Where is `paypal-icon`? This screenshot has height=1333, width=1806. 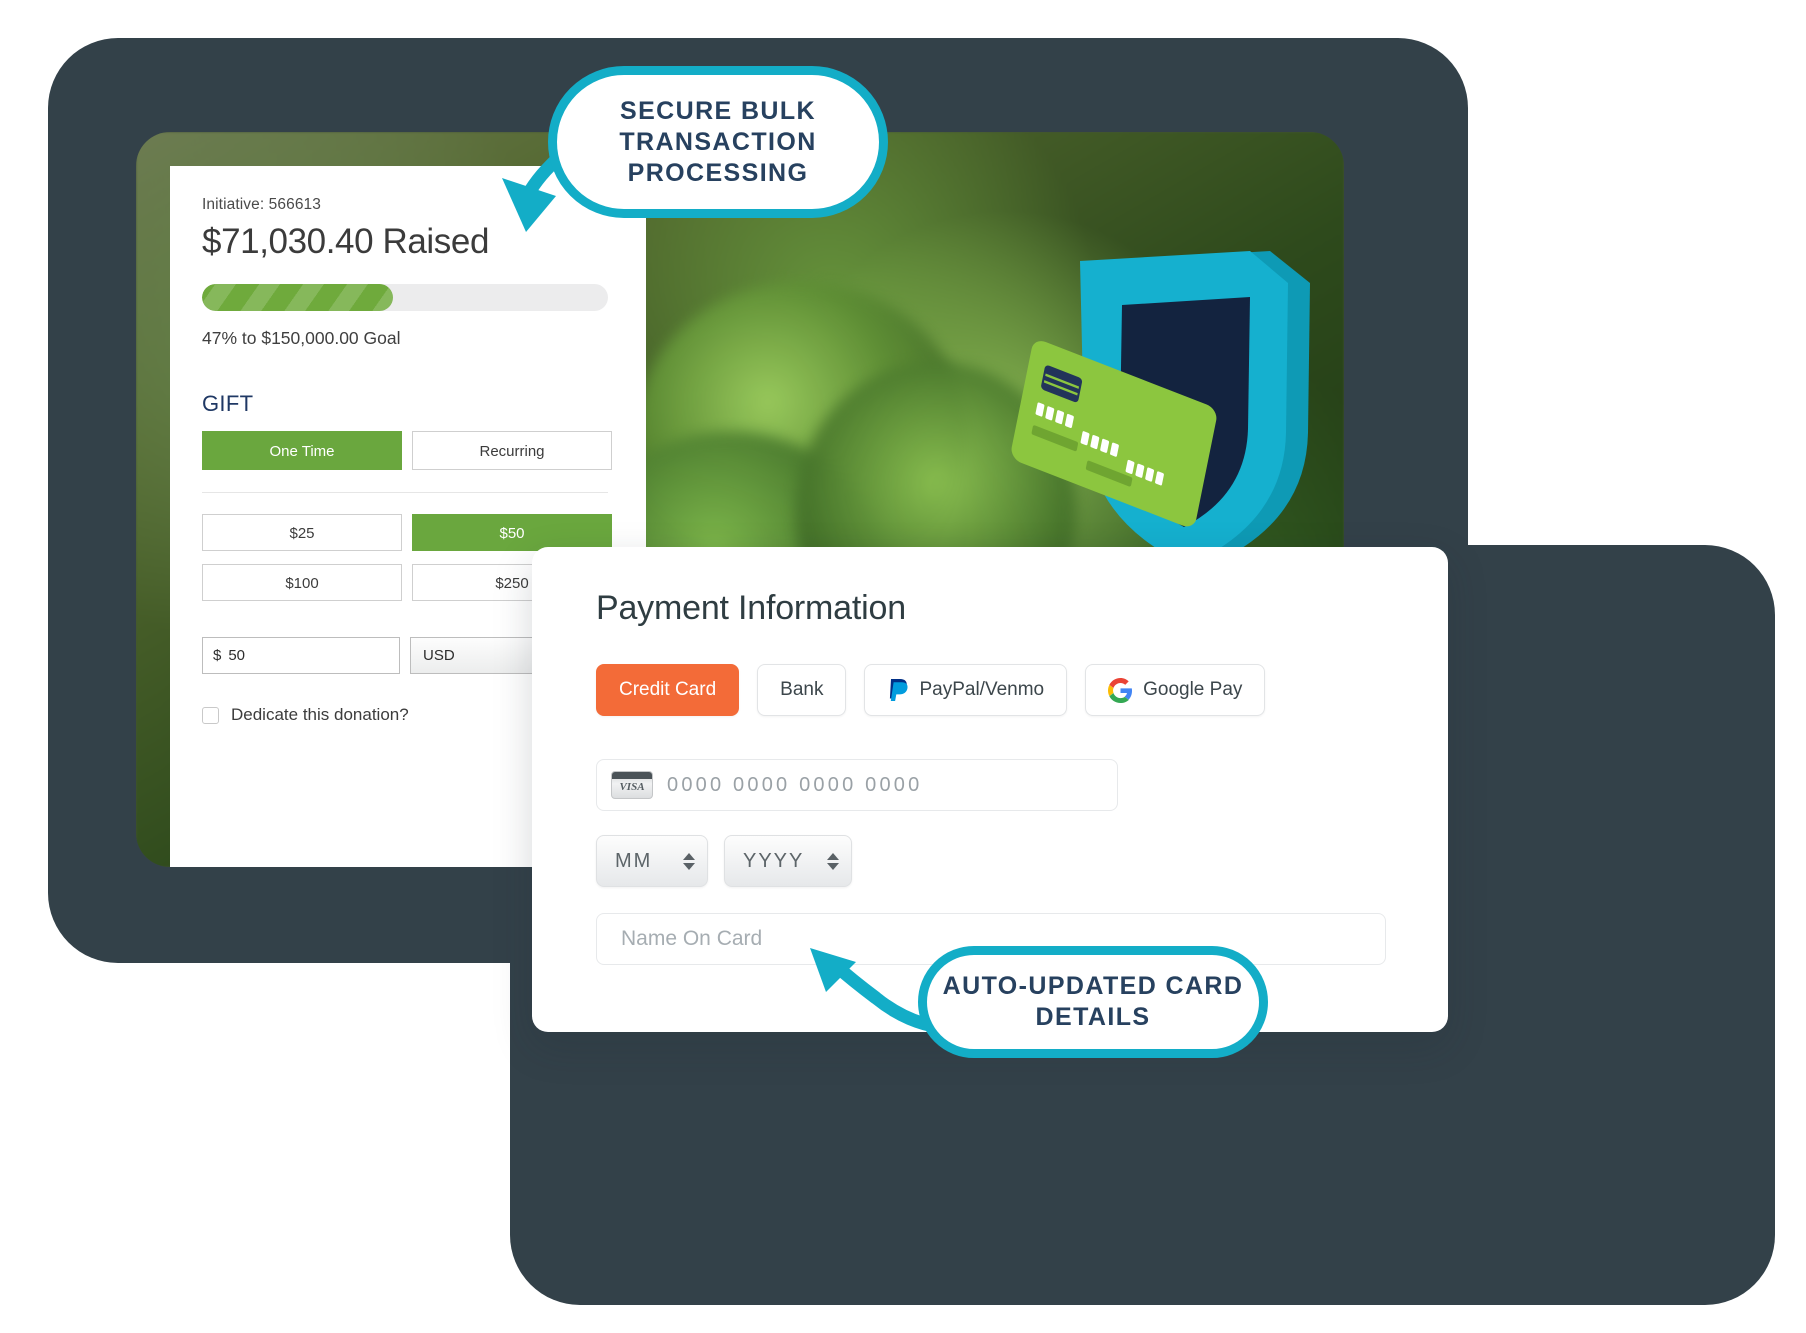 paypal-icon is located at coordinates (898, 690).